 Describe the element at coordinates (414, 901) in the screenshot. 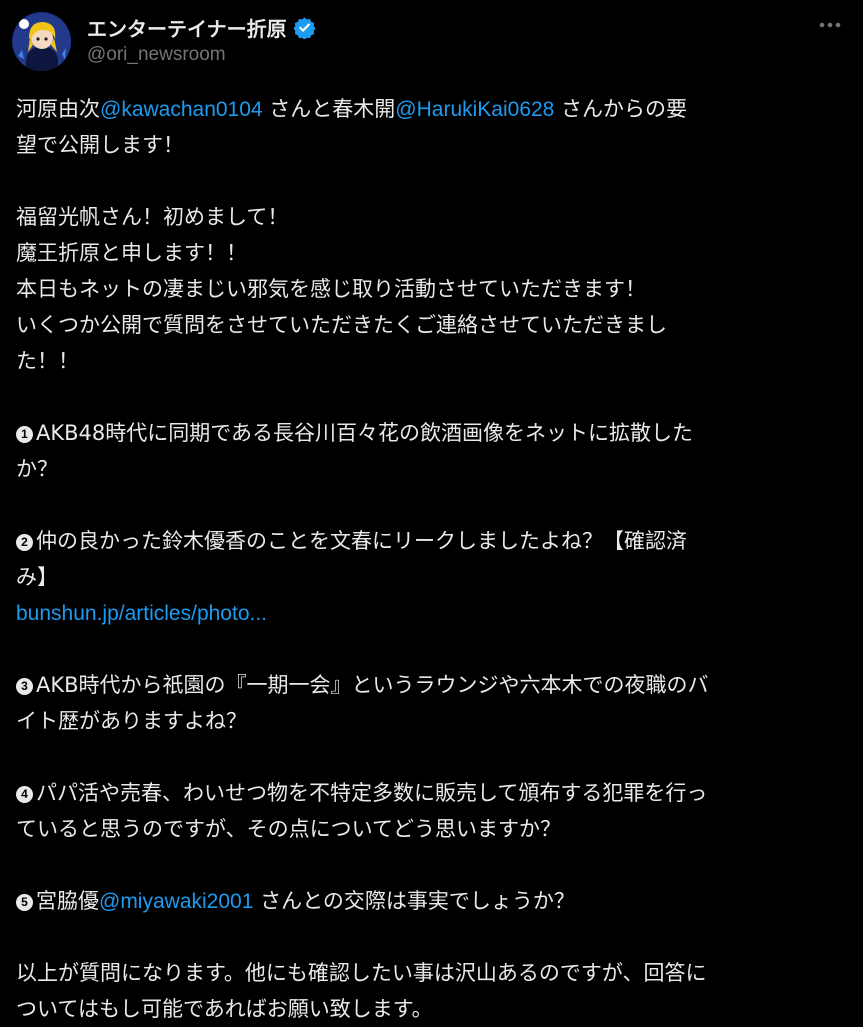

I see `text-segment: さんとの交際は事実でしょうか？` at that location.